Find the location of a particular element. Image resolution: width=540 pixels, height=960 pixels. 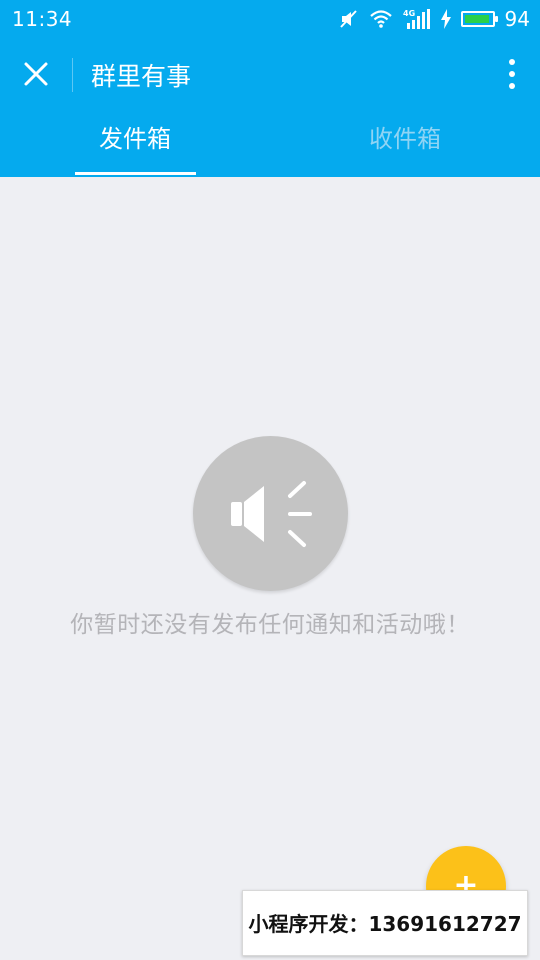

more-options-button is located at coordinates (512, 74).